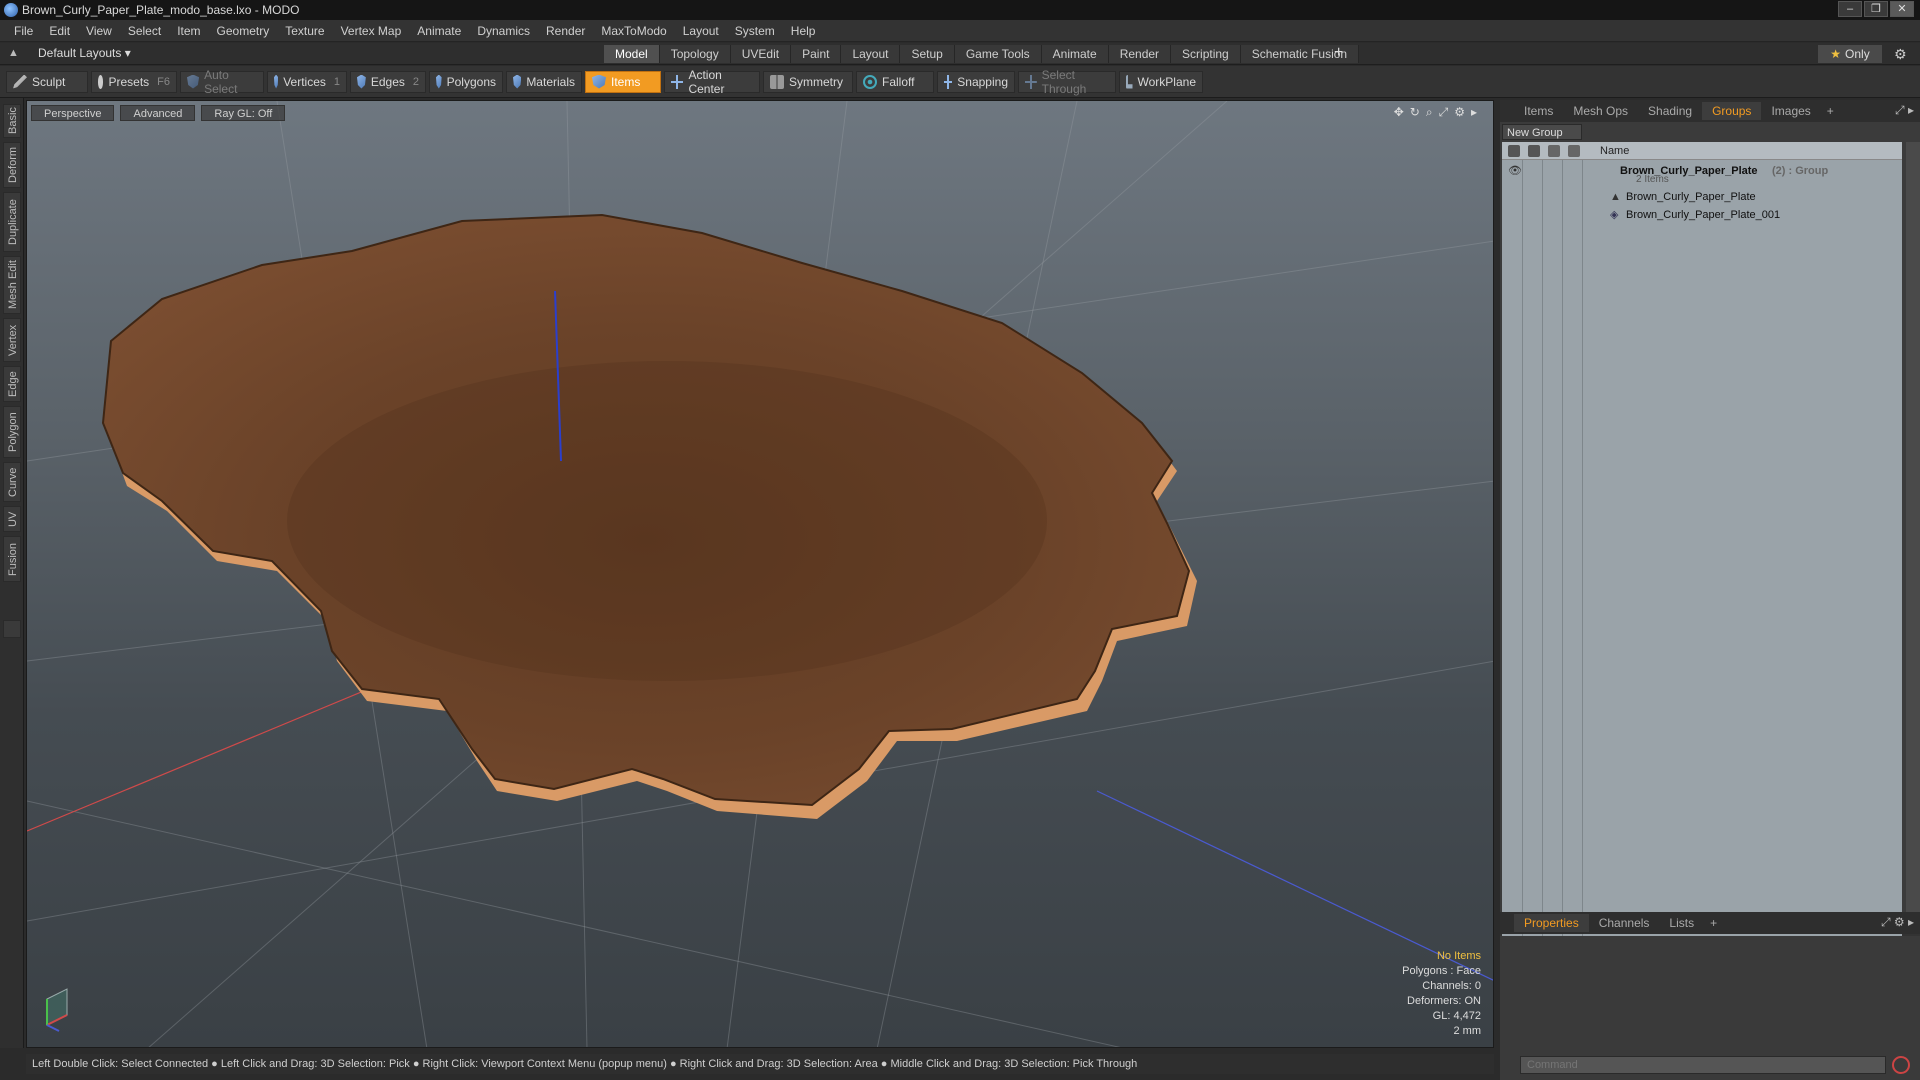 The image size is (1920, 1080). I want to click on select-column-icon, so click(1574, 151).